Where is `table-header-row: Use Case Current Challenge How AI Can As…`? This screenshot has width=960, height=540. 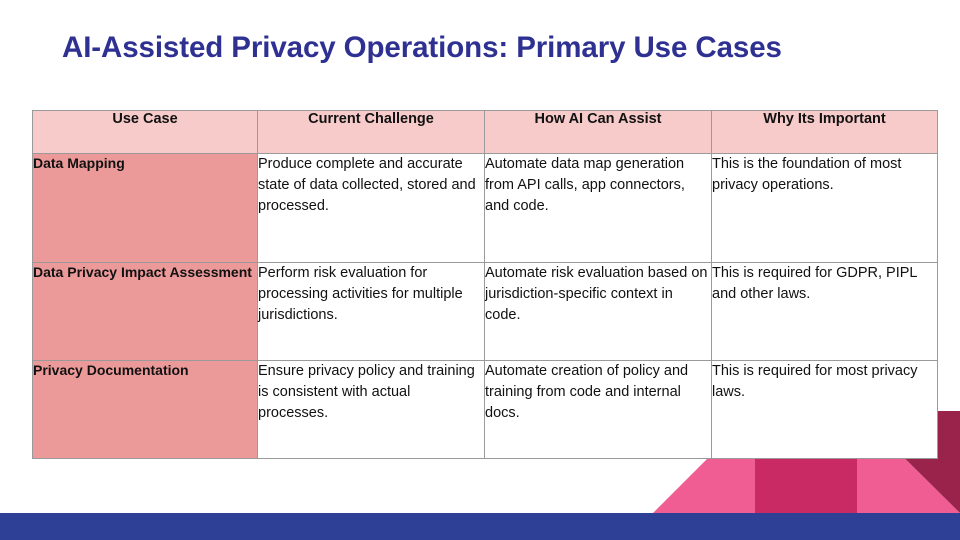 table-header-row: Use Case Current Challenge How AI Can As… is located at coordinates (485, 132).